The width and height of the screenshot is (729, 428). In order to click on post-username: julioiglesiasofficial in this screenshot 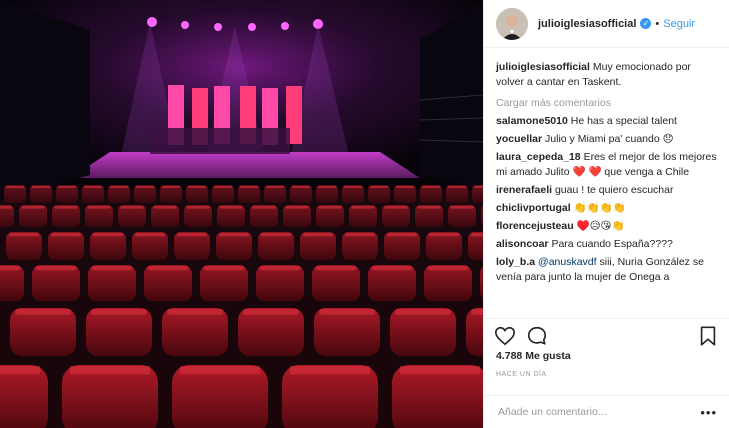, I will do `click(587, 24)`.